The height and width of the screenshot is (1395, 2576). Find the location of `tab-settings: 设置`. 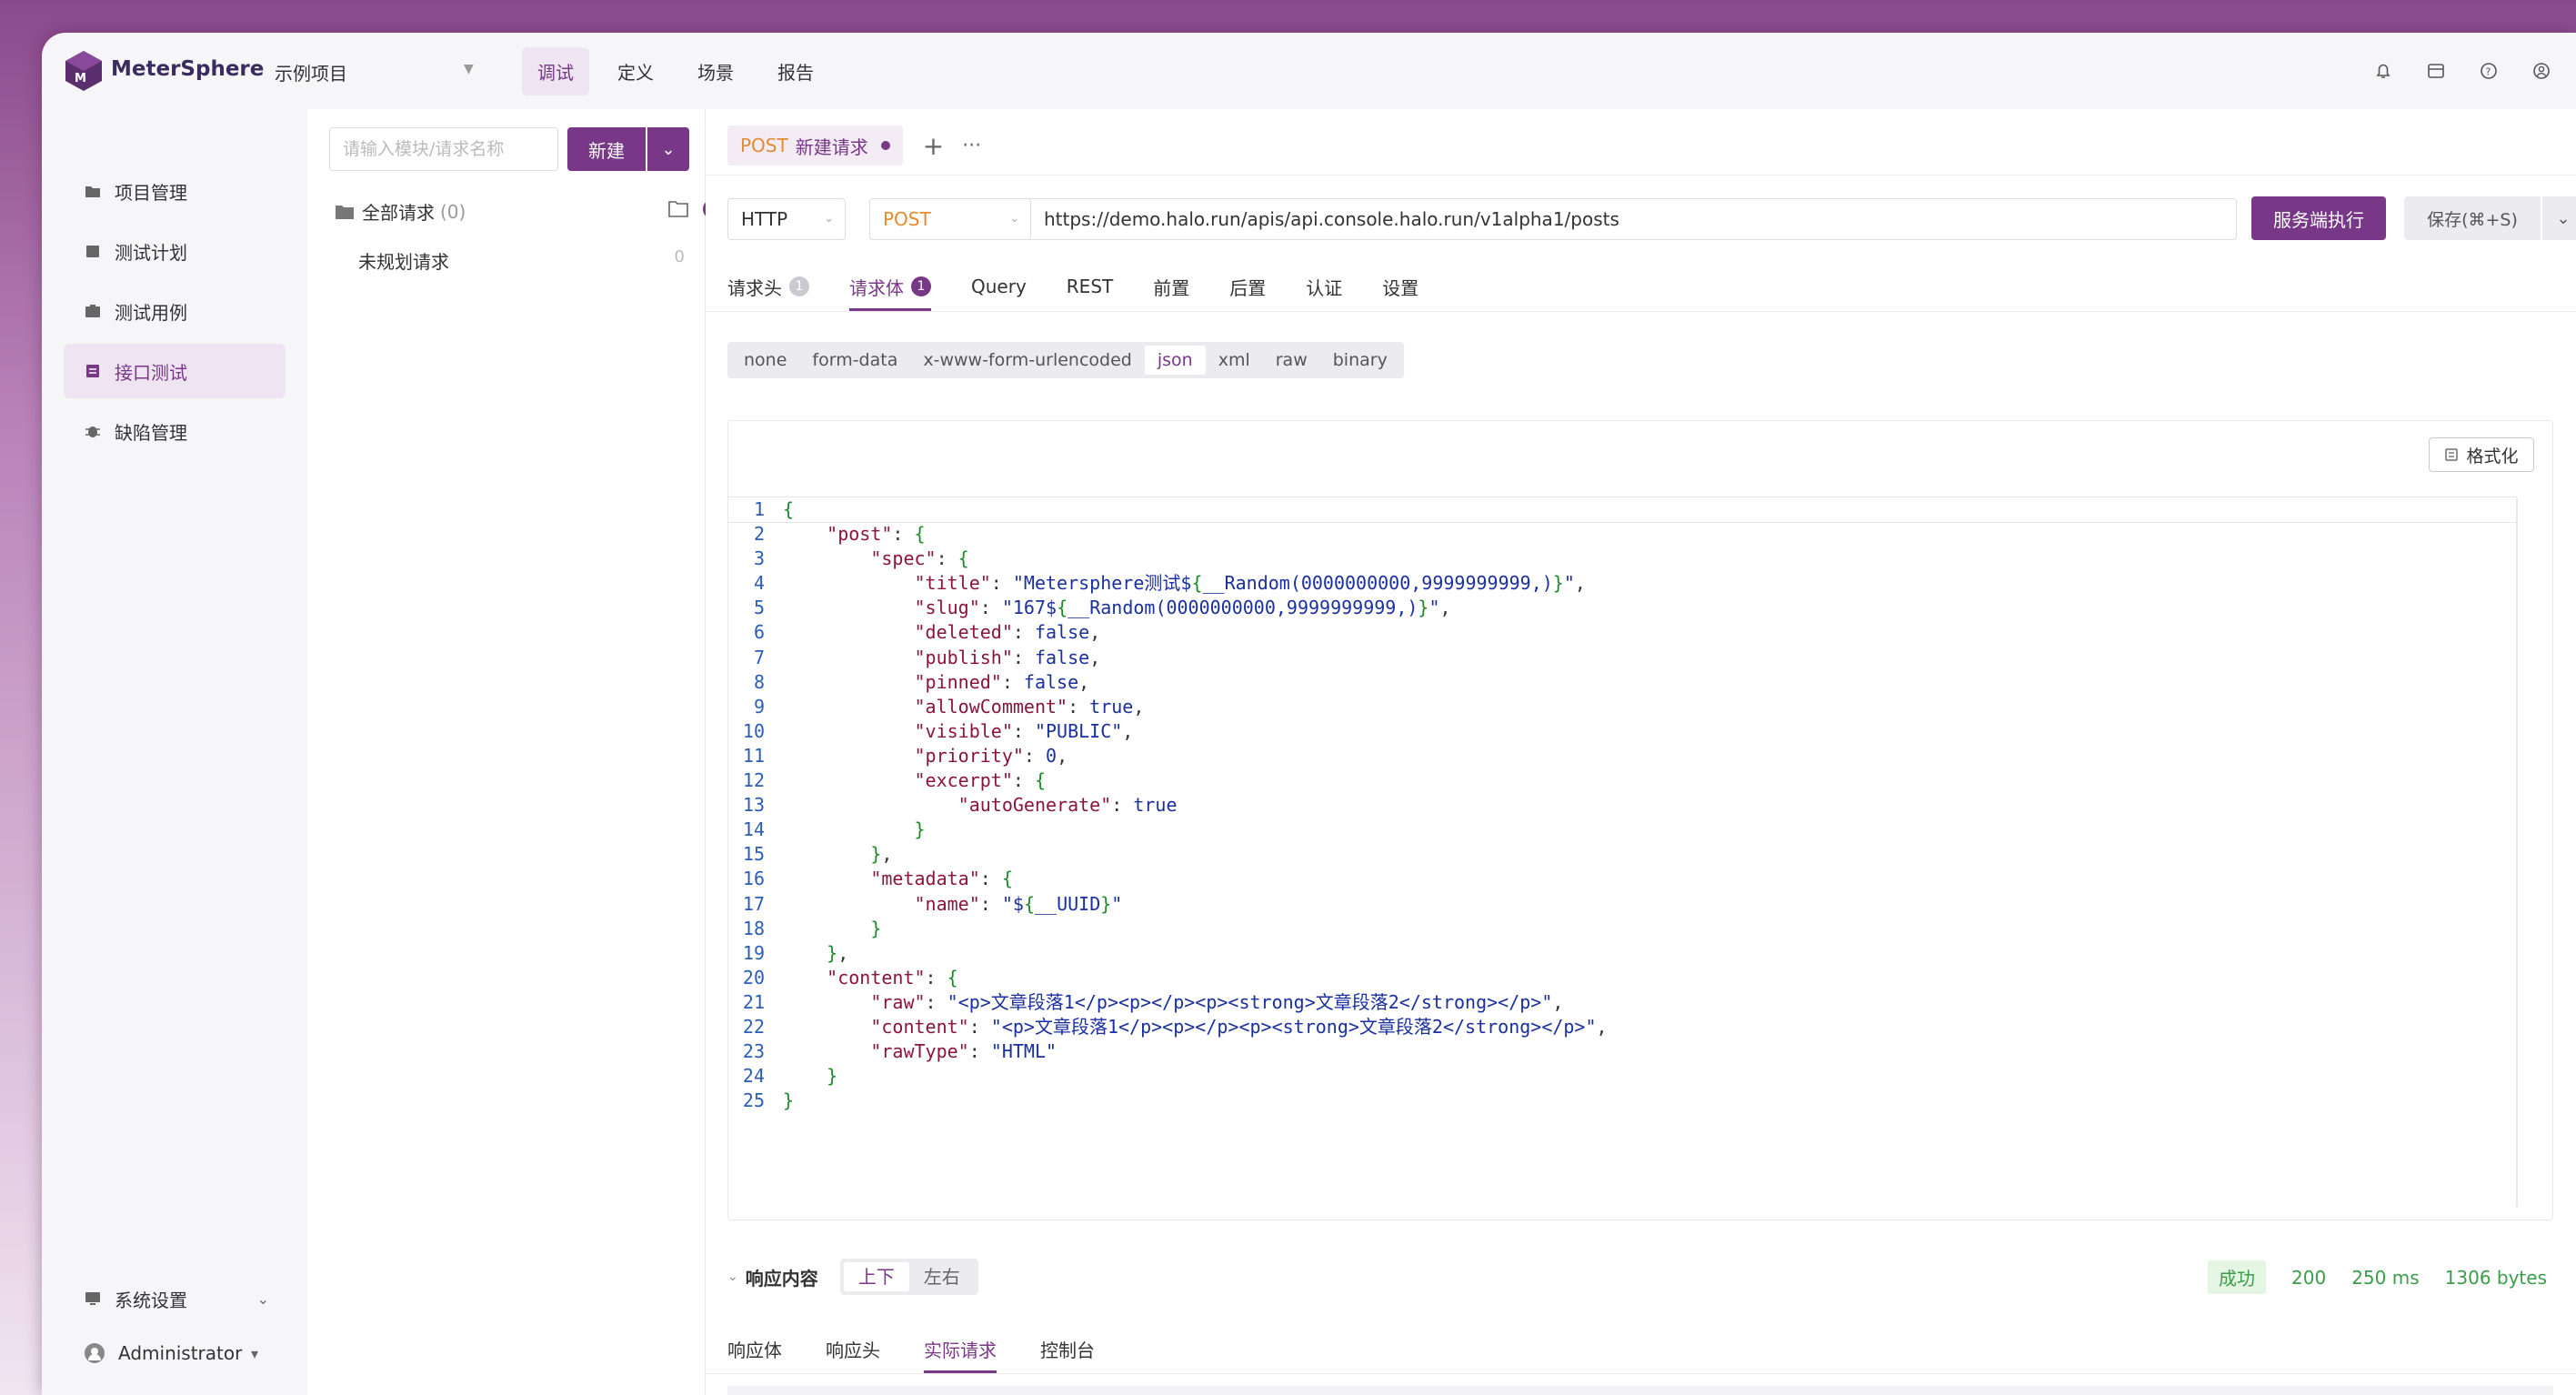

tab-settings: 设置 is located at coordinates (1400, 286).